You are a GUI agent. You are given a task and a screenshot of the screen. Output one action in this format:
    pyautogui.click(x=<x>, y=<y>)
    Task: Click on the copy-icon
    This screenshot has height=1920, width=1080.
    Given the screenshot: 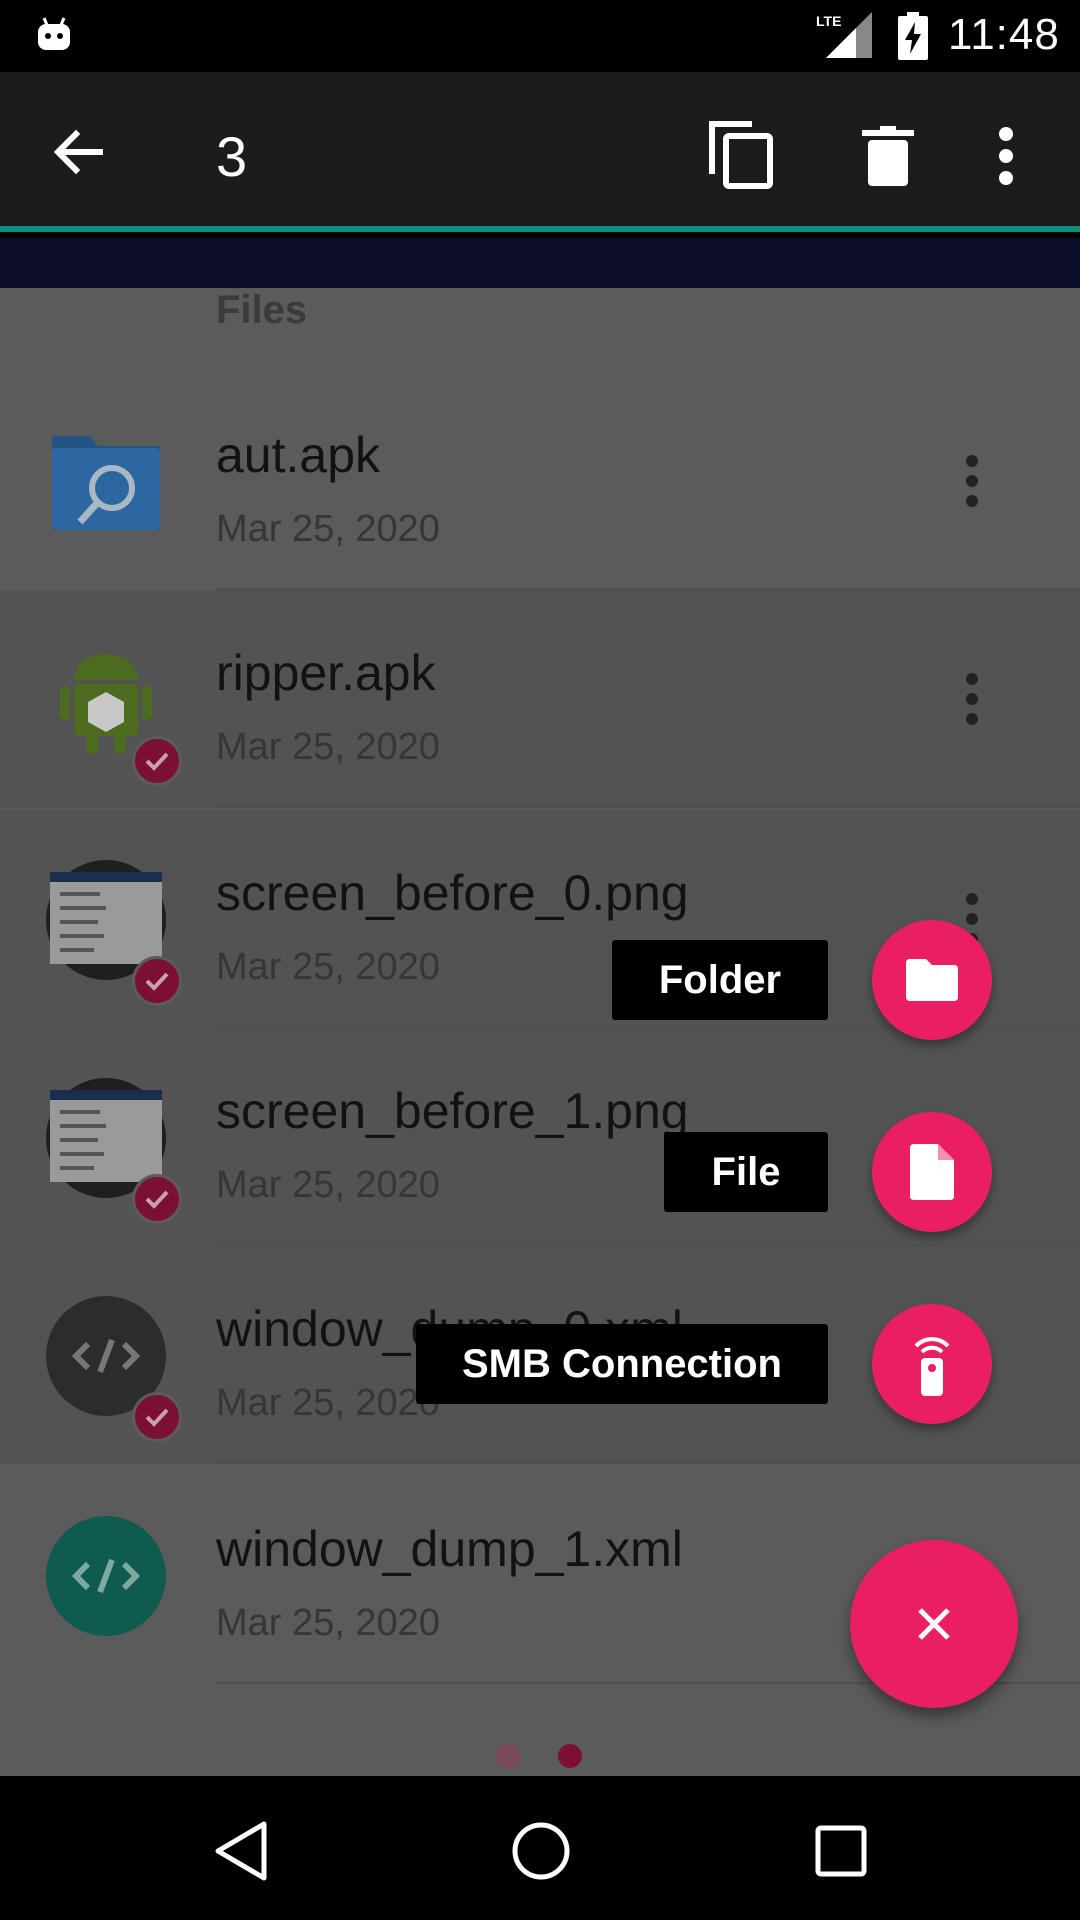 What is the action you would take?
    pyautogui.click(x=741, y=154)
    